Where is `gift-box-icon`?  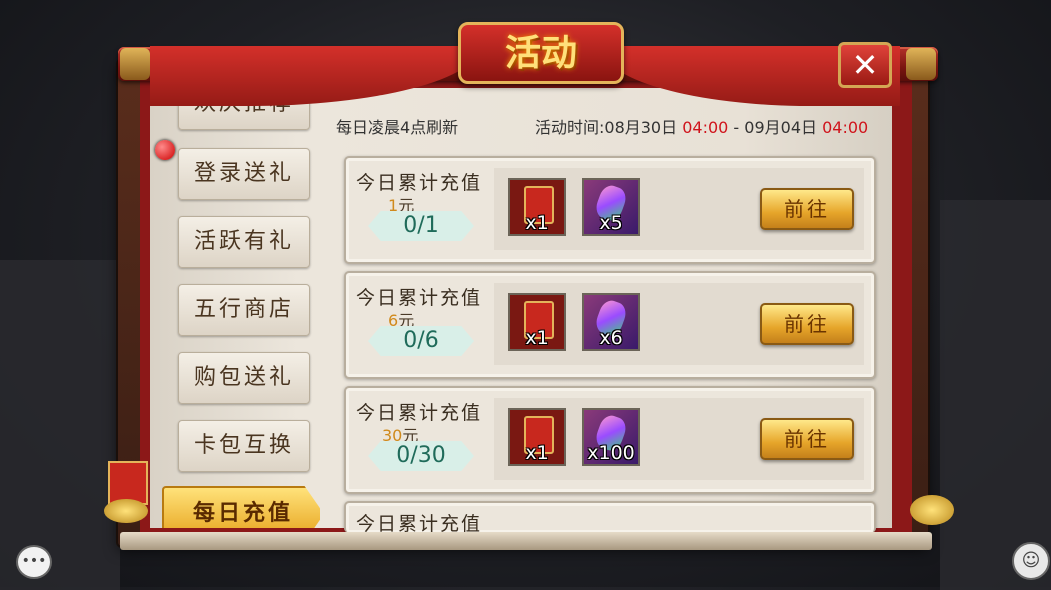 gift-box-icon is located at coordinates (126, 490).